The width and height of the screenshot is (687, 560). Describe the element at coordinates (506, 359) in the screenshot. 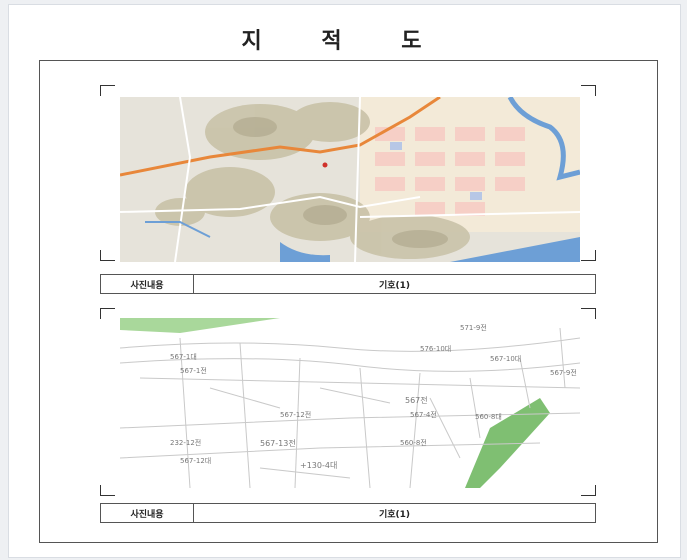

I see `parcel-label: 567-10대` at that location.